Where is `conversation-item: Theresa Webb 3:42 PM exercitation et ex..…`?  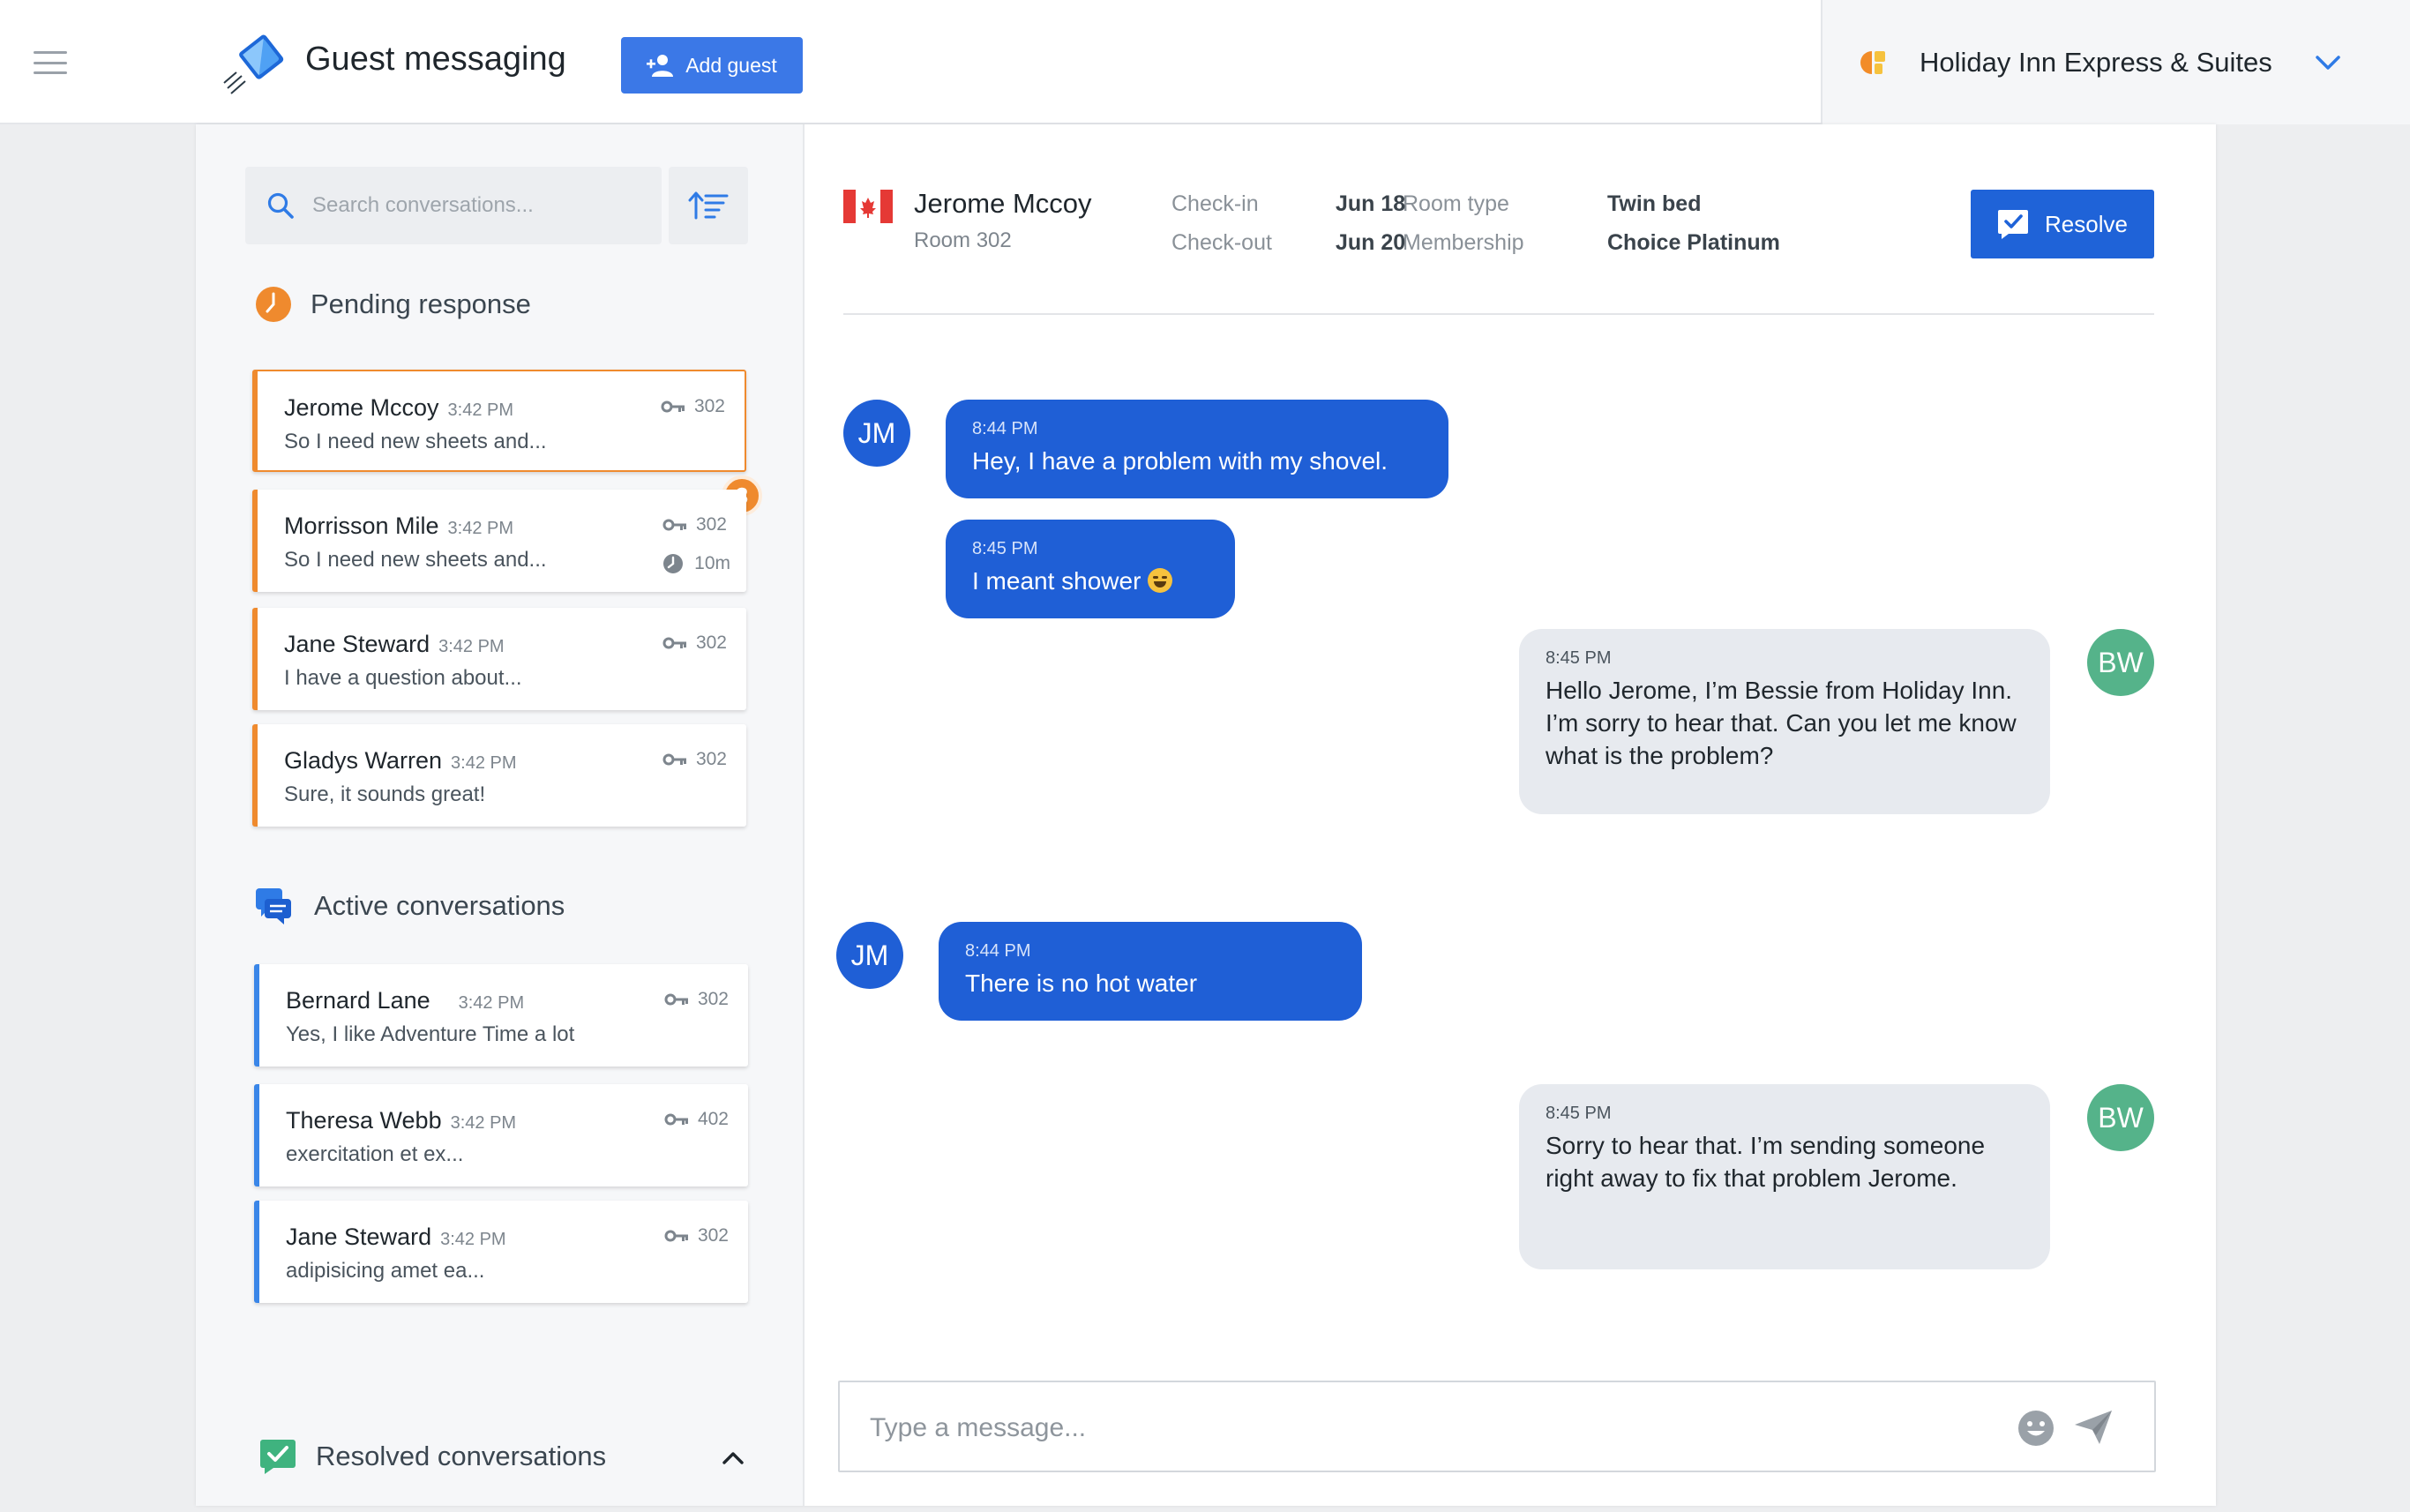 conversation-item: Theresa Webb 3:42 PM exercitation et ex..… is located at coordinates (501, 1135).